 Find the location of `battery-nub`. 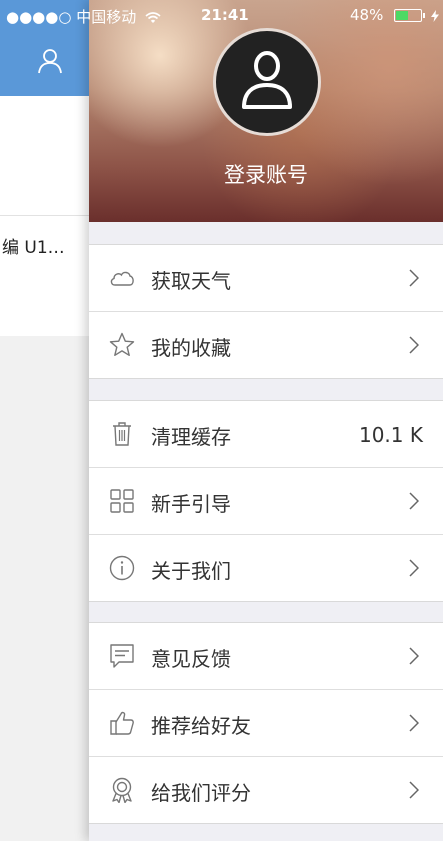

battery-nub is located at coordinates (424, 15).